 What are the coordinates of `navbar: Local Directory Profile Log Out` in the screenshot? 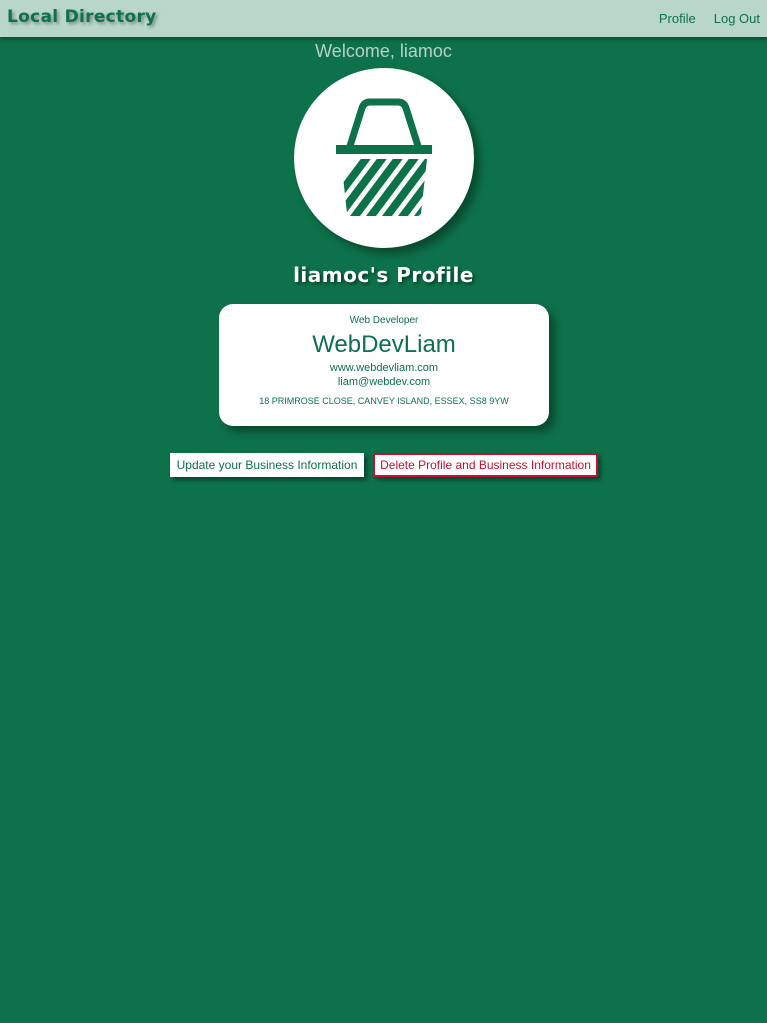 It's located at (383, 18).